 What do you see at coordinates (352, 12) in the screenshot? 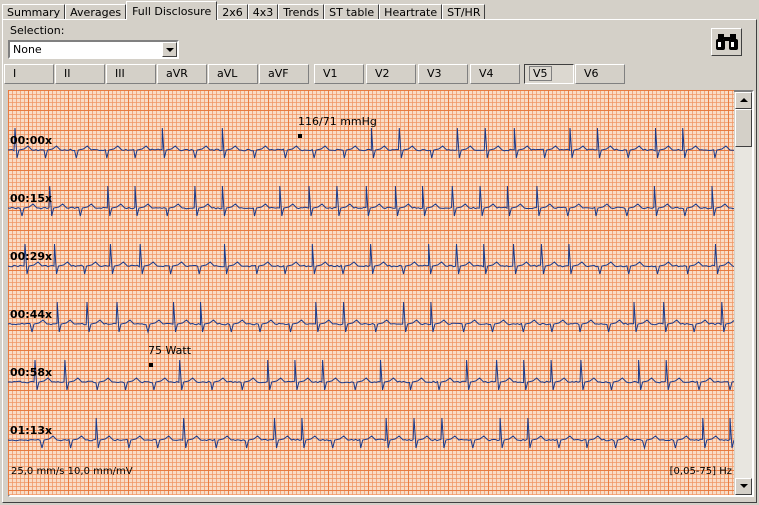
I see `tab-st-table: ST table` at bounding box center [352, 12].